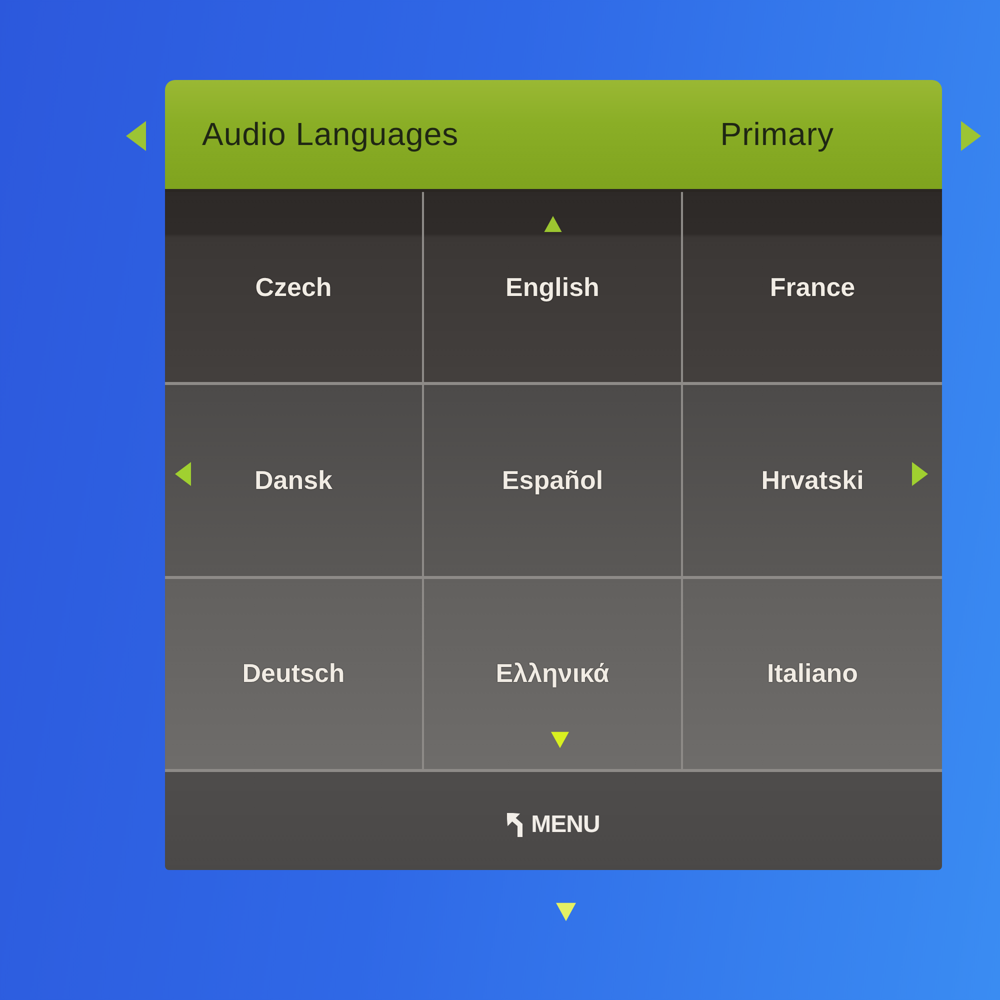 This screenshot has width=1000, height=1000. What do you see at coordinates (330, 134) in the screenshot?
I see `header-title: Audio Languages` at bounding box center [330, 134].